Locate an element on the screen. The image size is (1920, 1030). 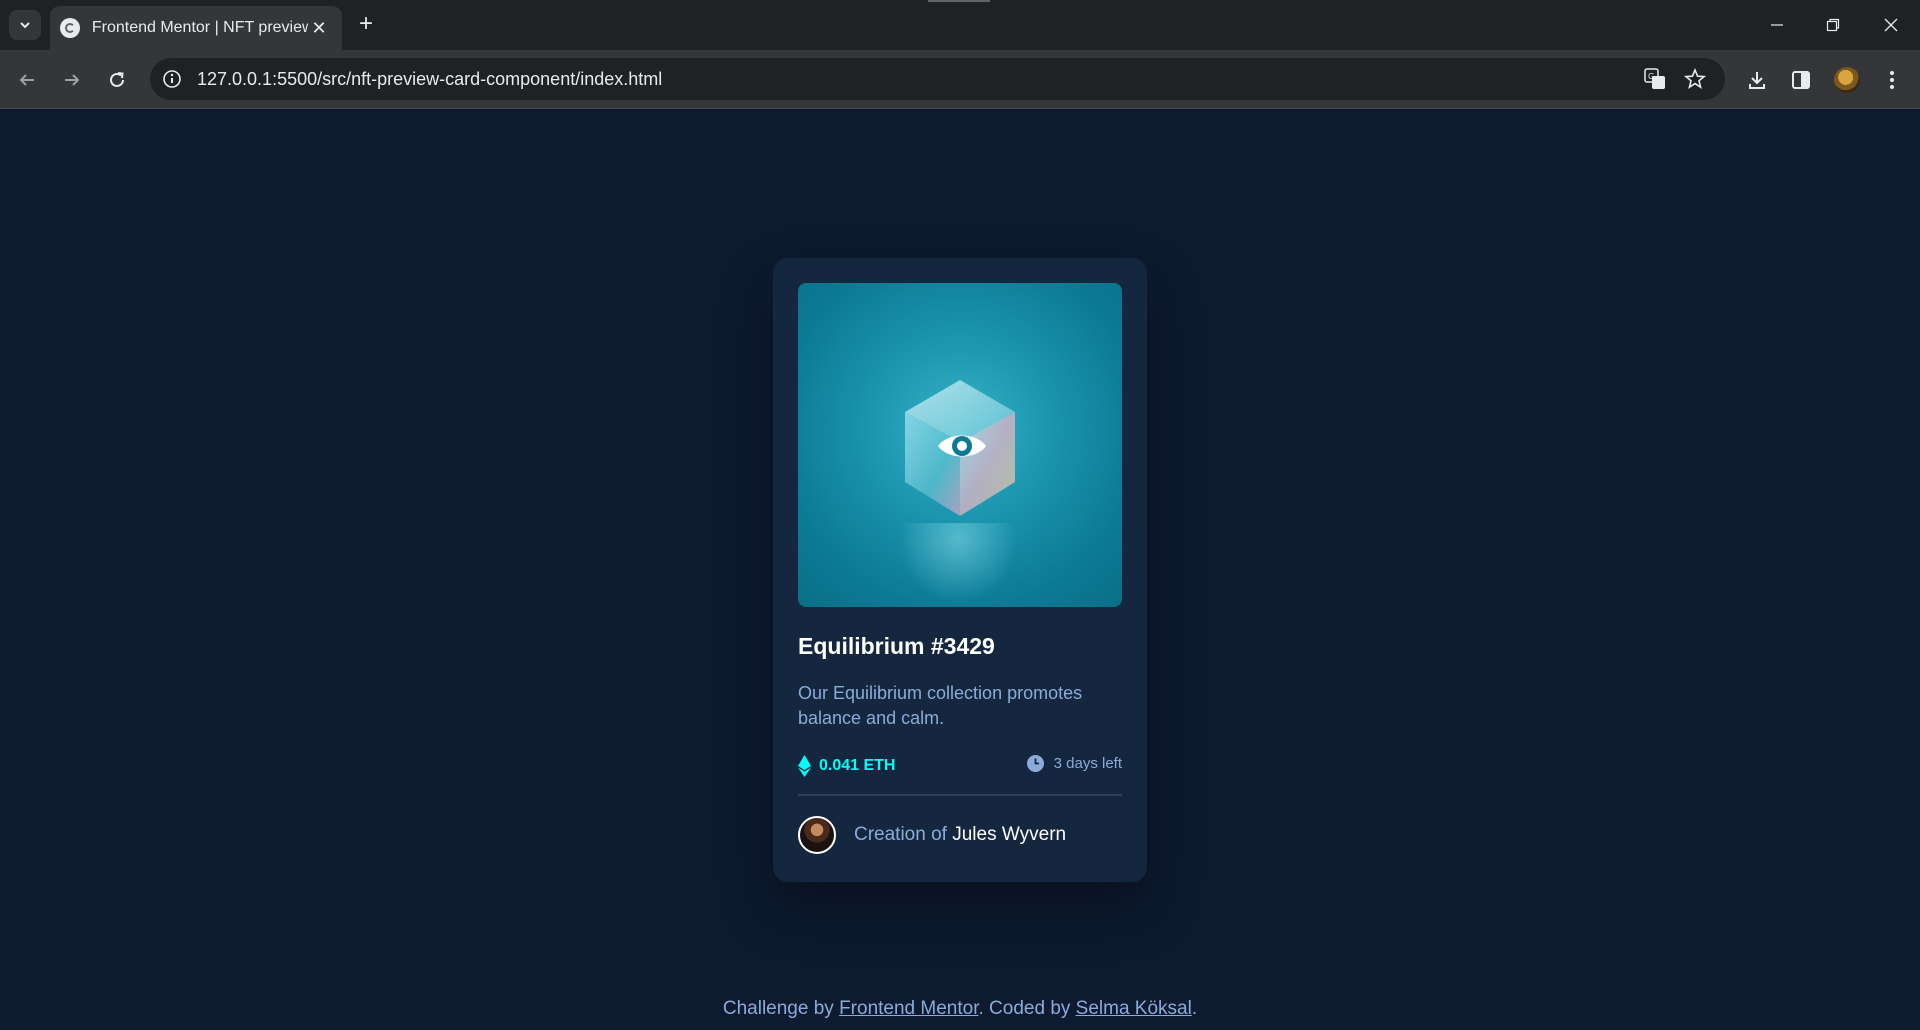
browser-tab: Frontend Mentor | NFT preview ✕ is located at coordinates (196, 28).